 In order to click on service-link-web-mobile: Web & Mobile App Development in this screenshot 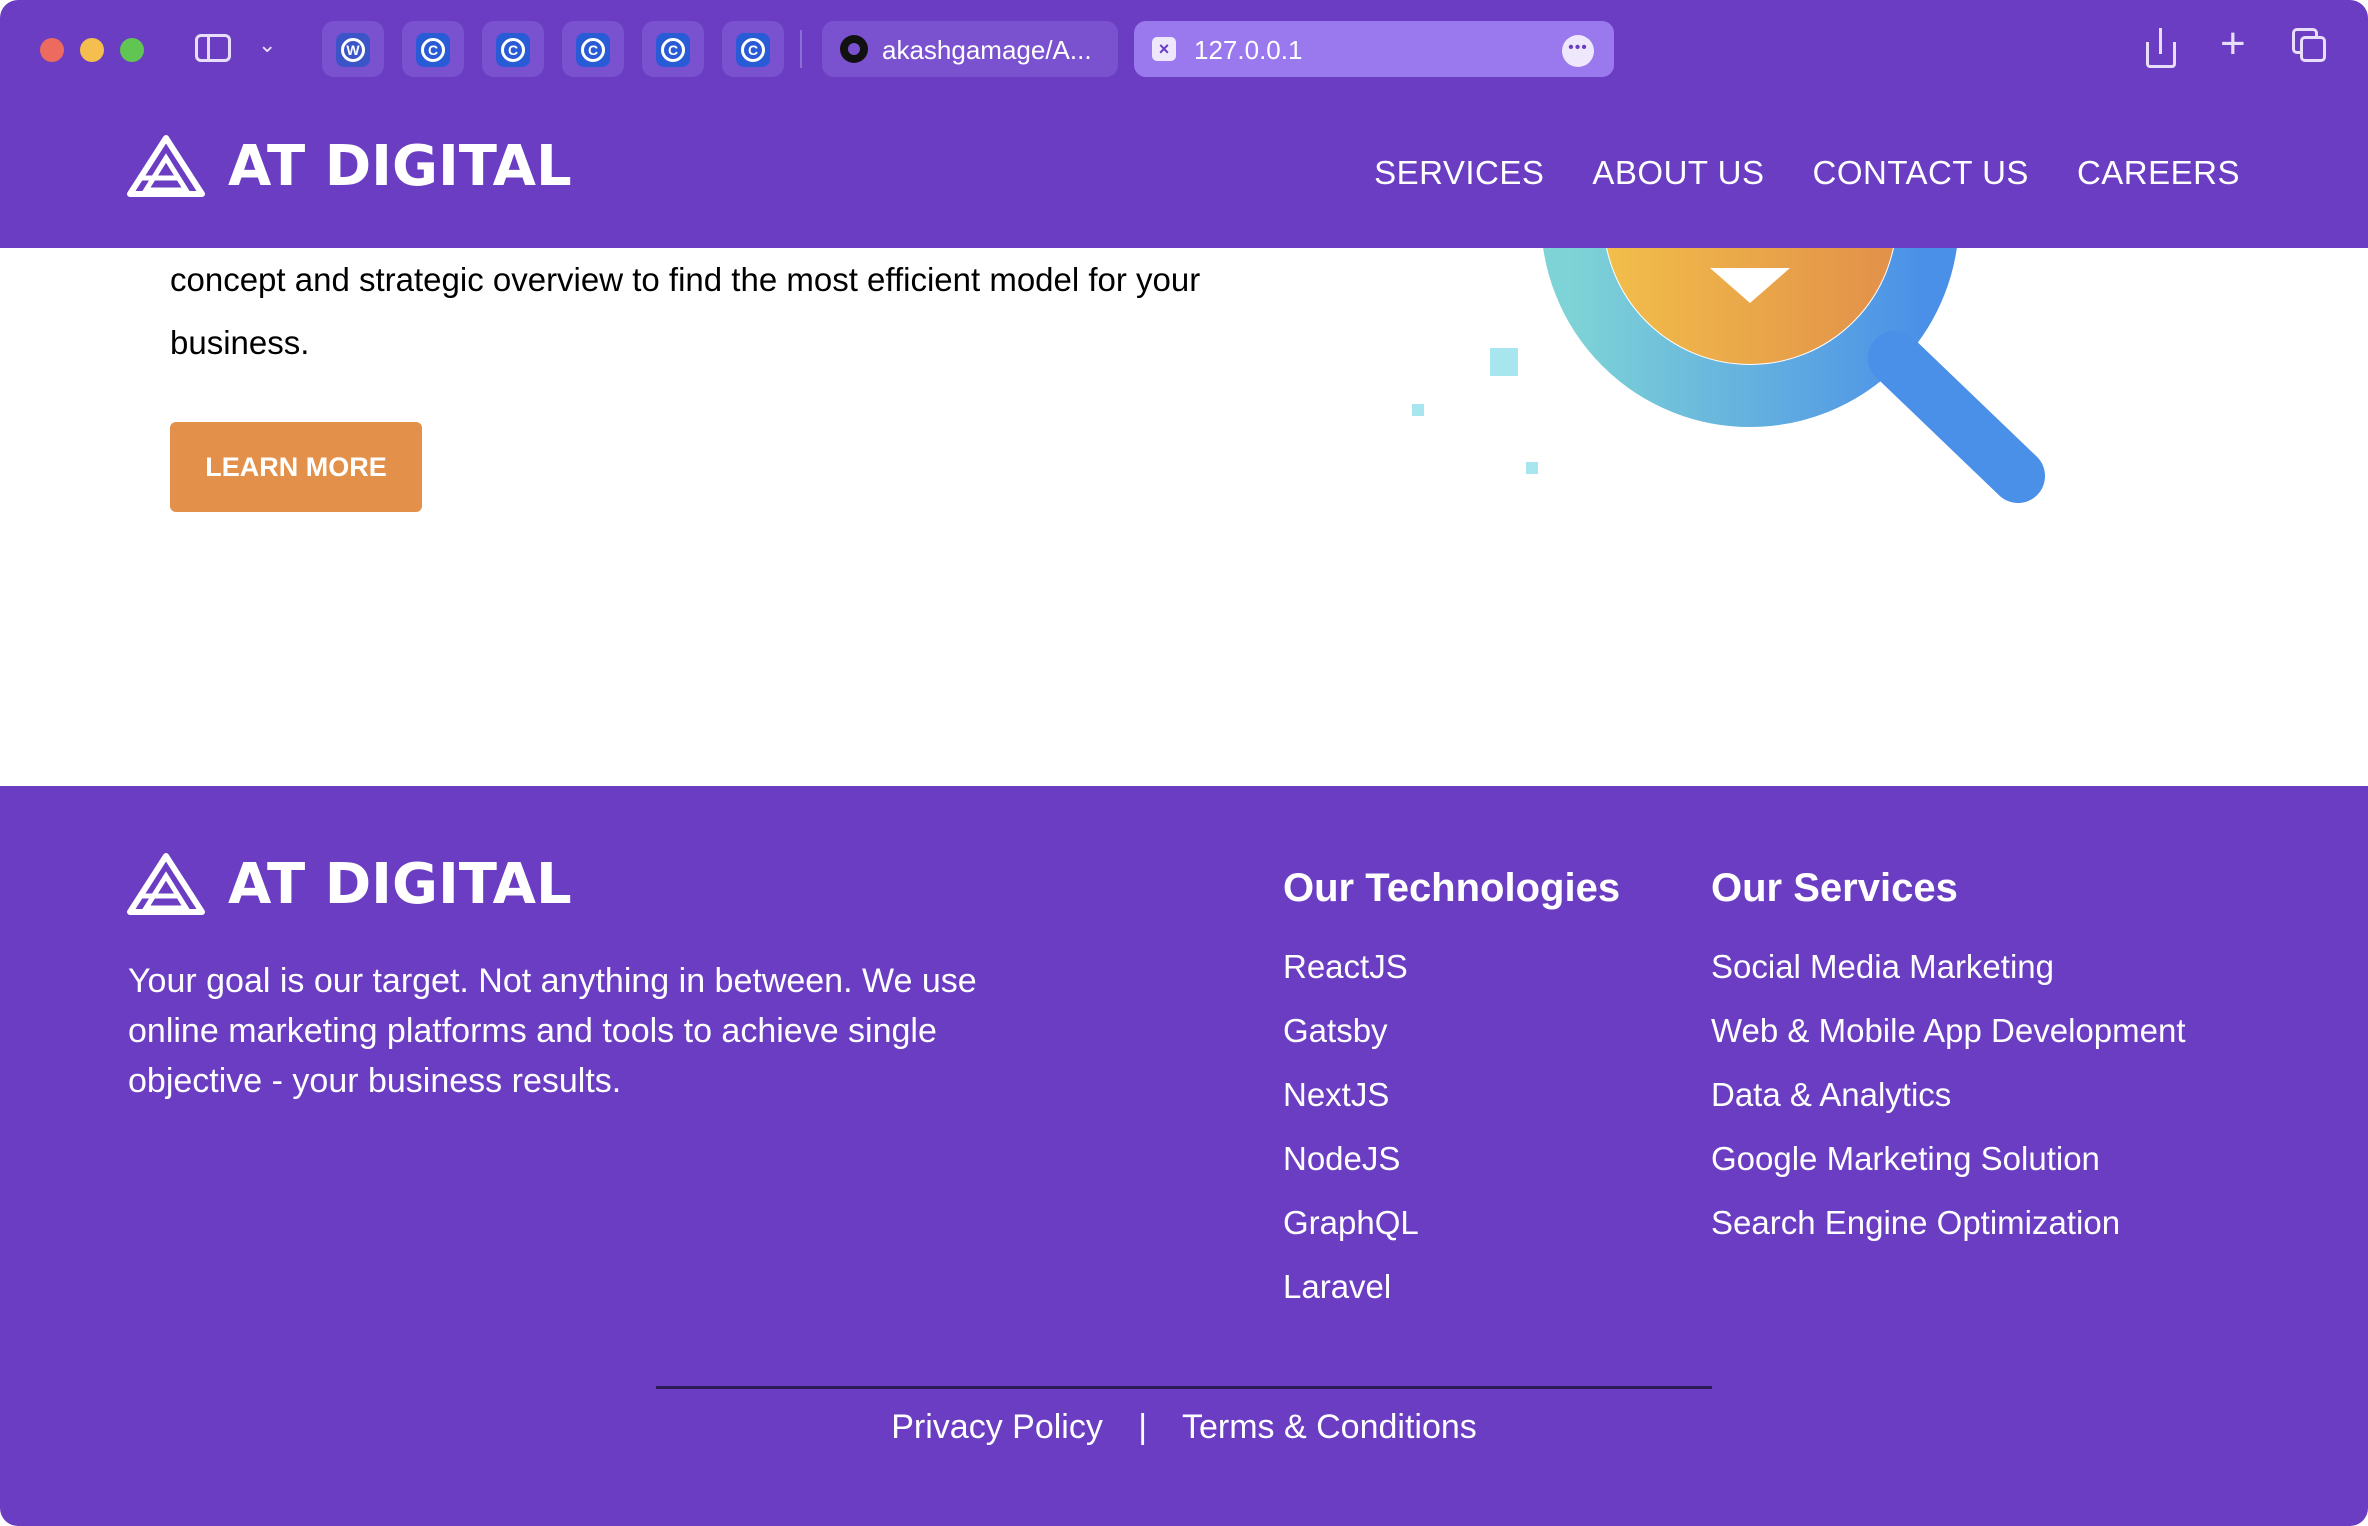, I will do `click(1948, 1031)`.